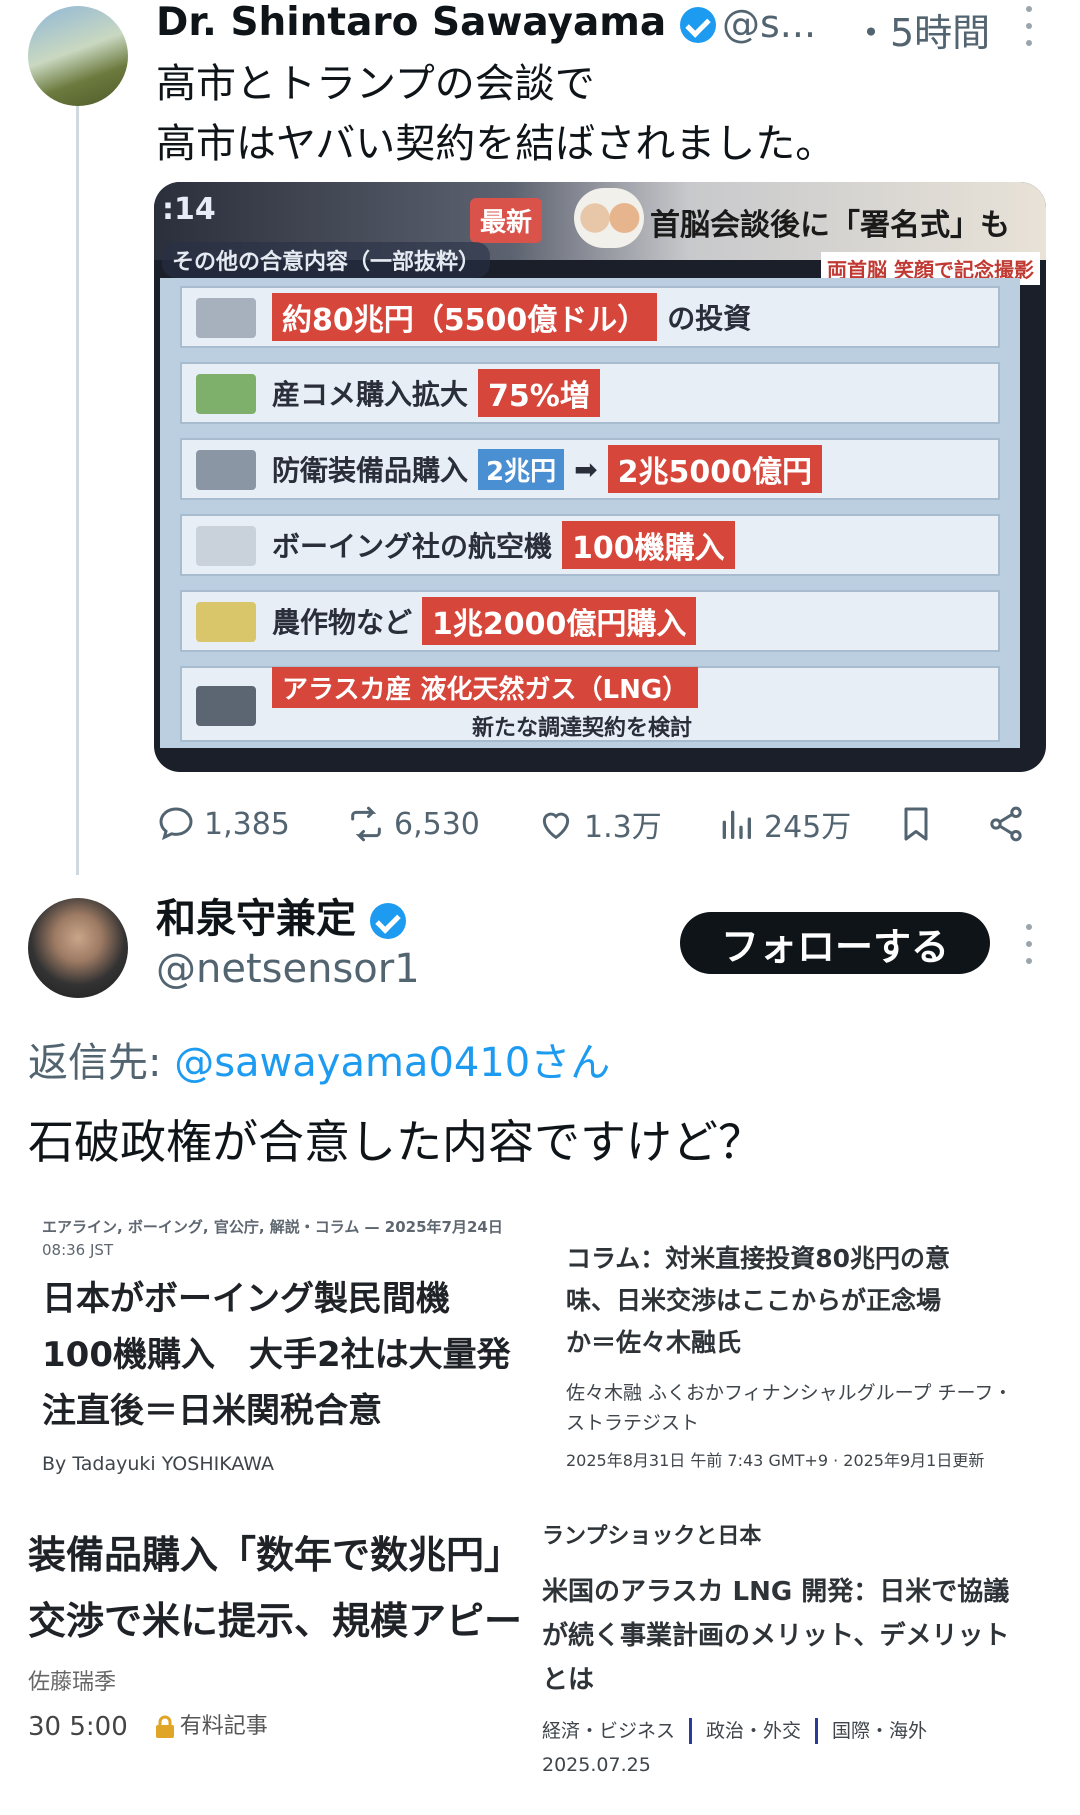  What do you see at coordinates (247, 824) in the screenshot?
I see `reply-count: 1,385` at bounding box center [247, 824].